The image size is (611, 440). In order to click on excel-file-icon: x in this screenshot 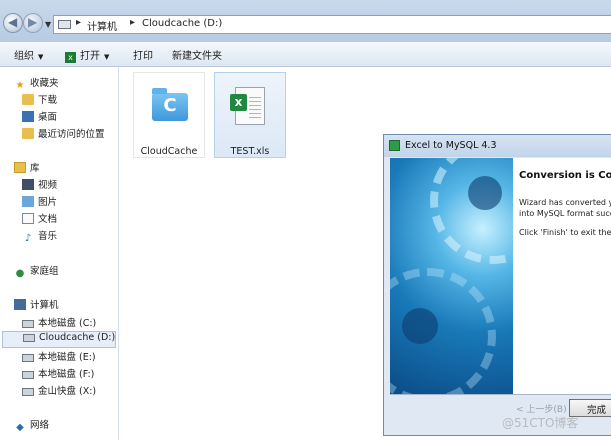, I will do `click(247, 106)`.